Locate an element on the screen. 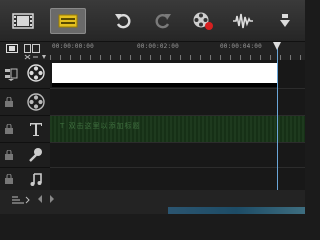 The width and height of the screenshot is (320, 240). scroll-right-icon is located at coordinates (52, 199).